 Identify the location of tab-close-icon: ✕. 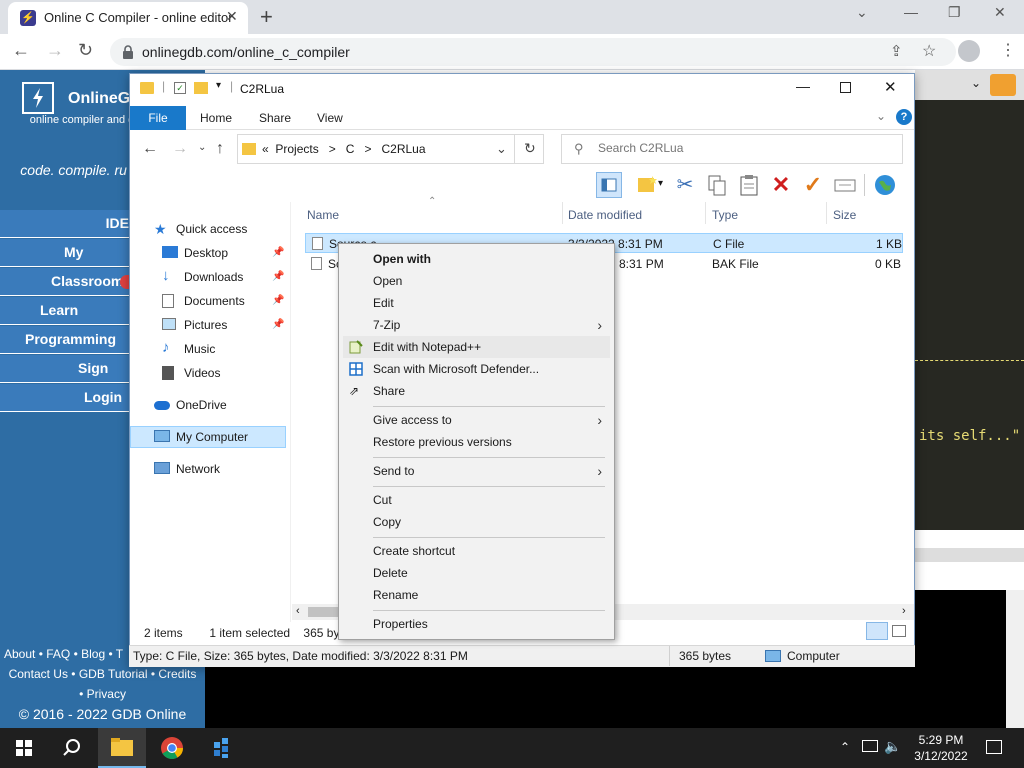
(232, 16).